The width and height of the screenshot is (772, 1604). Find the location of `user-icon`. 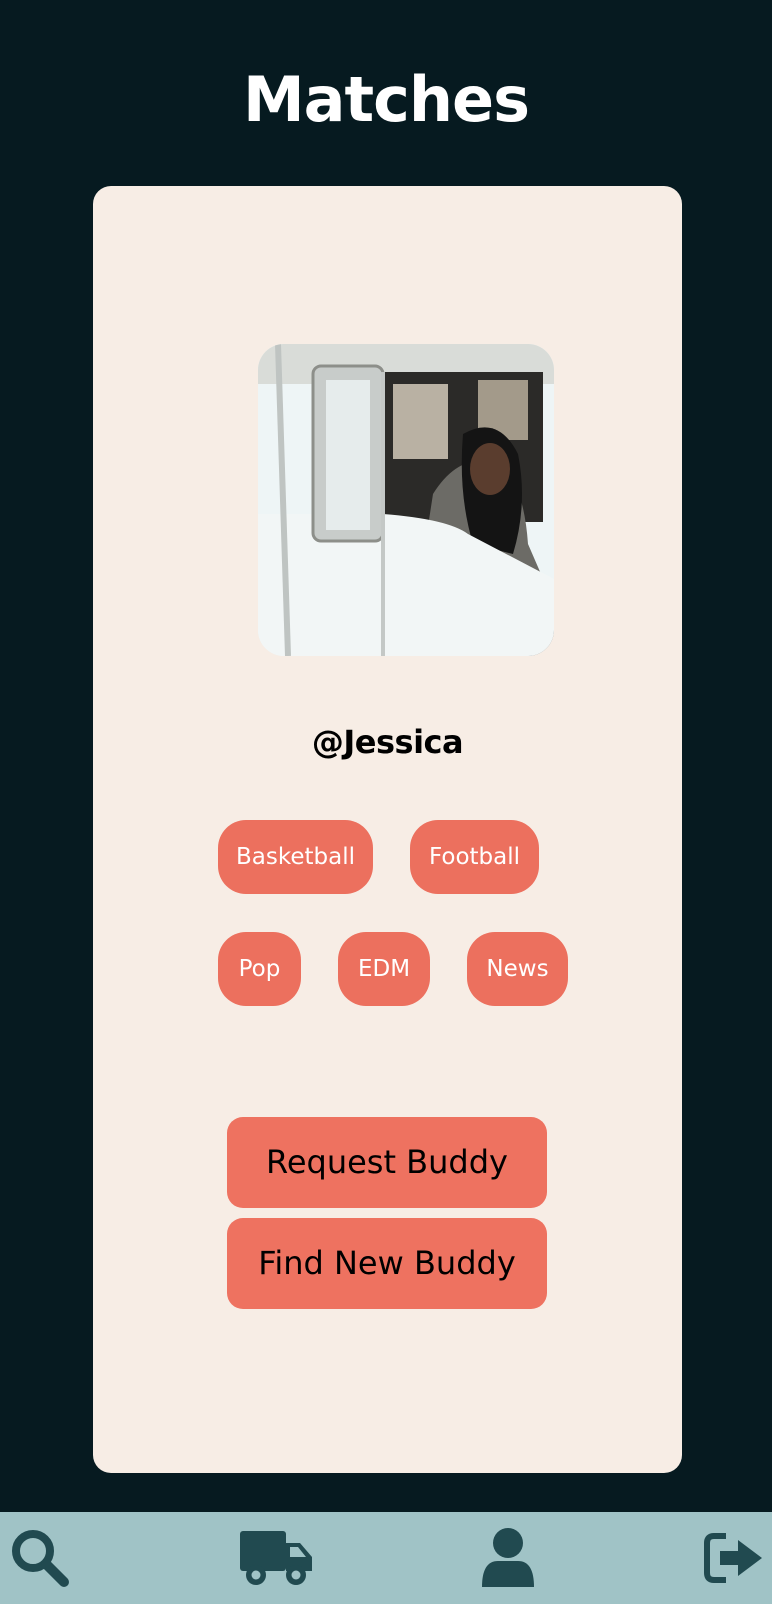

user-icon is located at coordinates (508, 1557).